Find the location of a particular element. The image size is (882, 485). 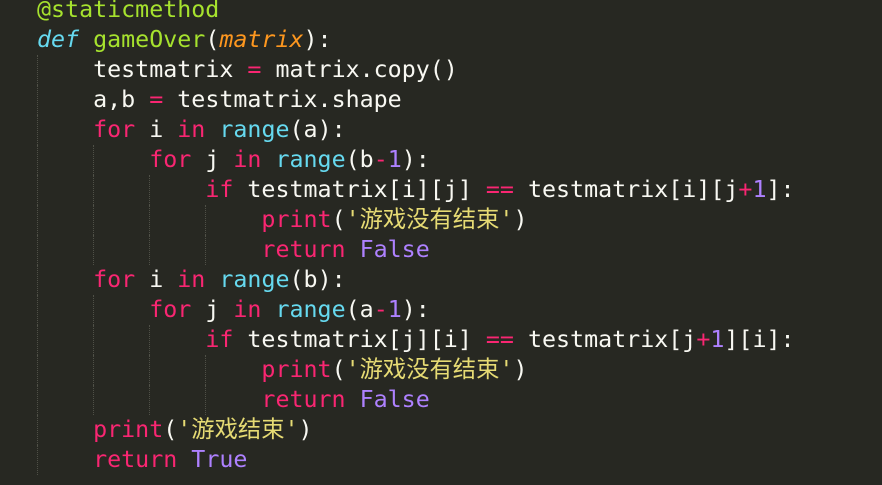

identifier: a,b is located at coordinates (114, 99).